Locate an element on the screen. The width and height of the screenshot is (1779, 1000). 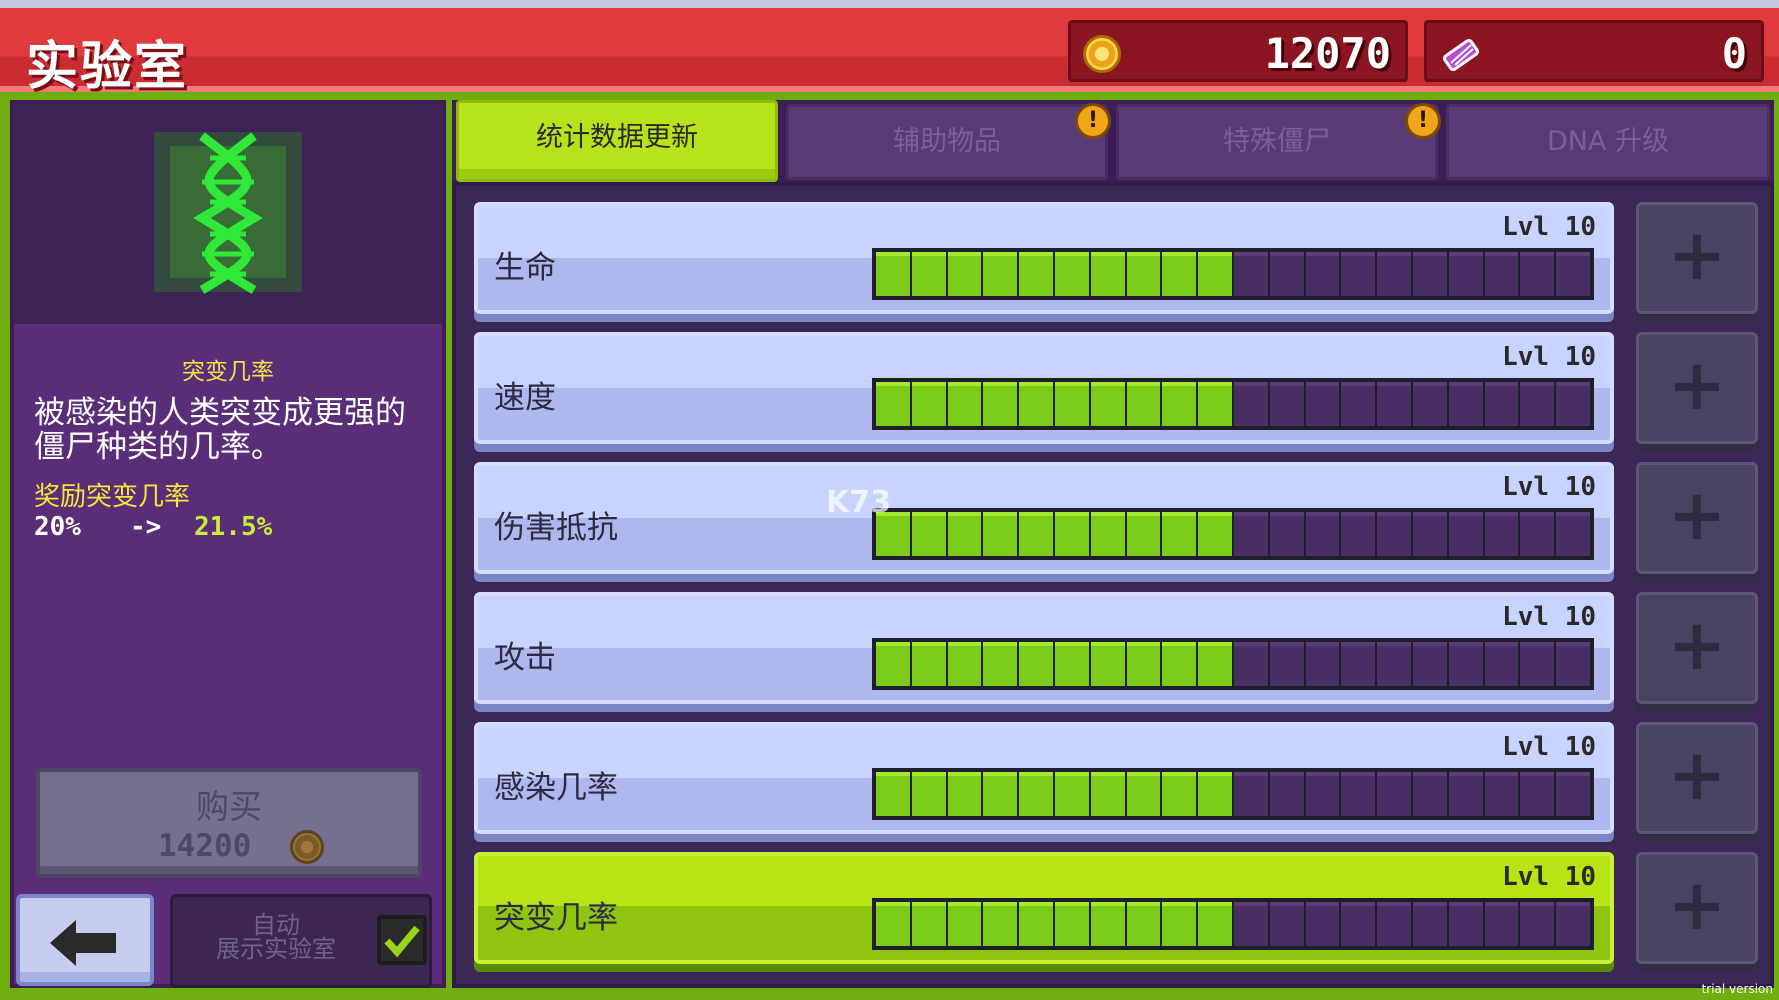
tab-stats-update: 统计数据更新 is located at coordinates (617, 141).